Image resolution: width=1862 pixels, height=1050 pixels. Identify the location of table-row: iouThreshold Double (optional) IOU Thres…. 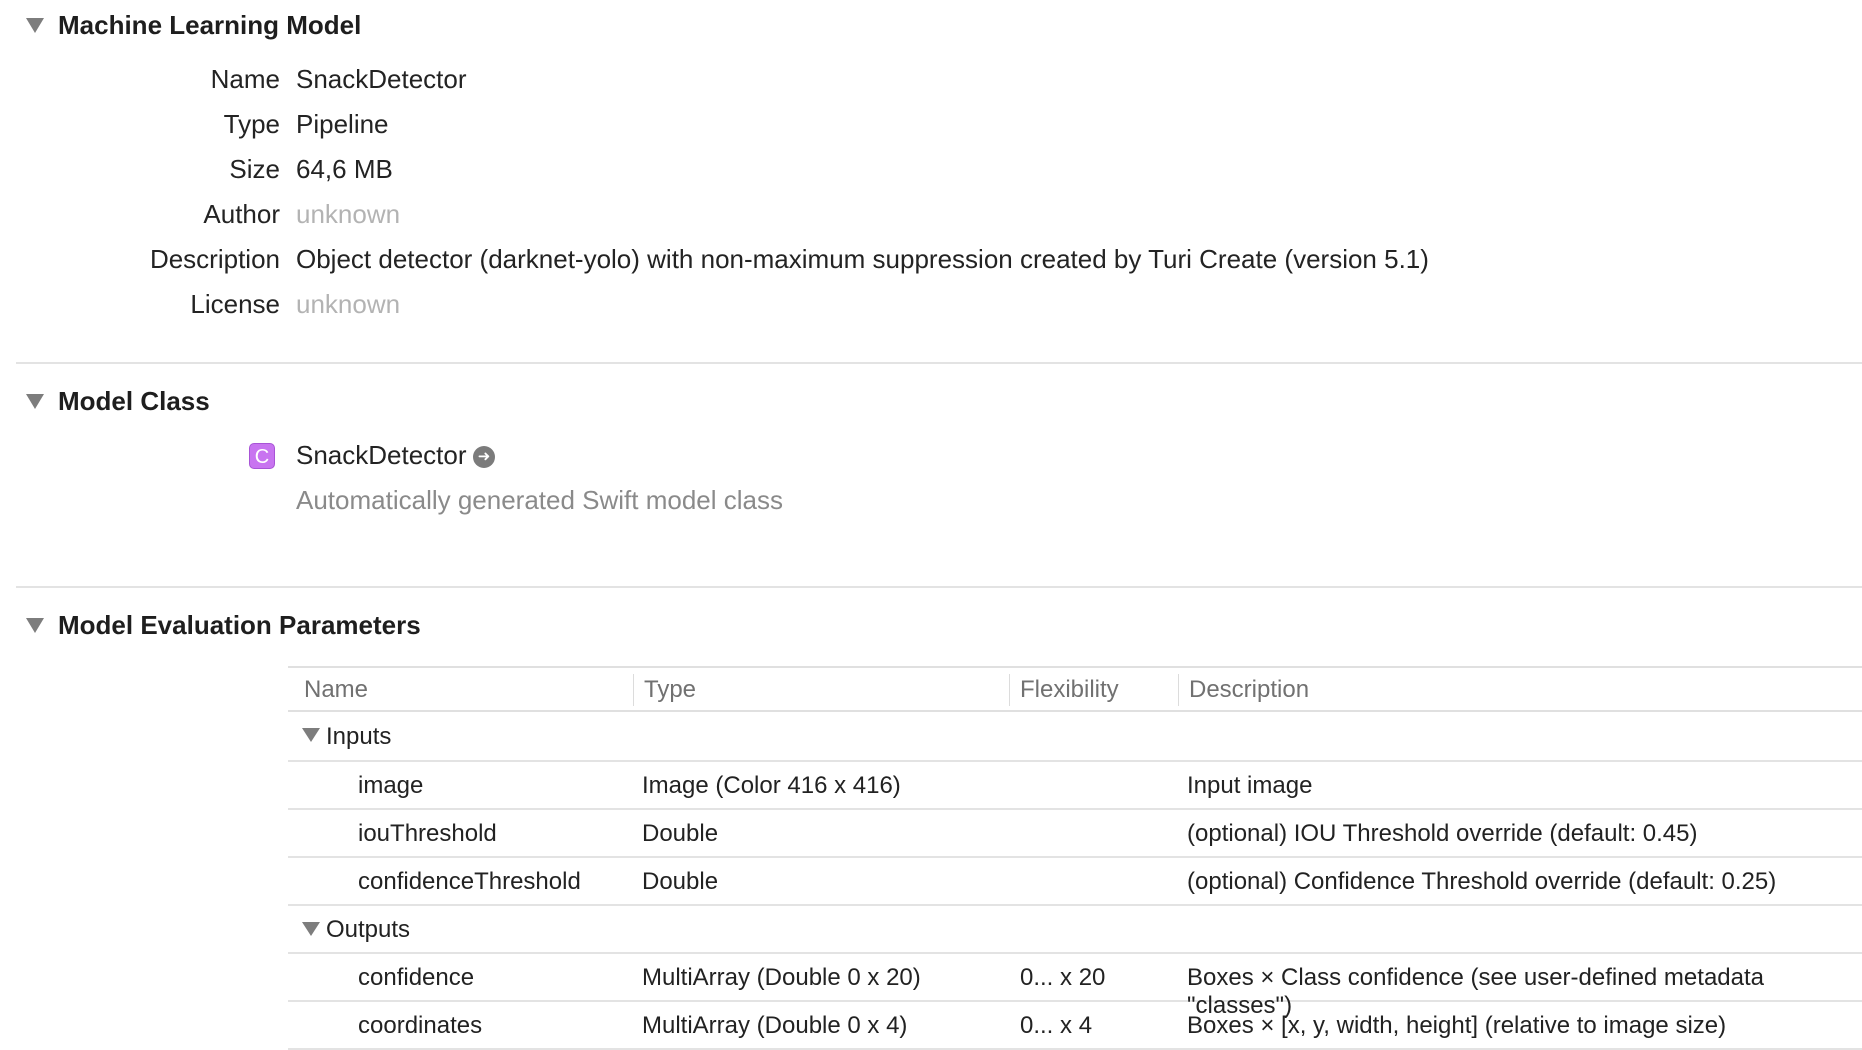
(1075, 834).